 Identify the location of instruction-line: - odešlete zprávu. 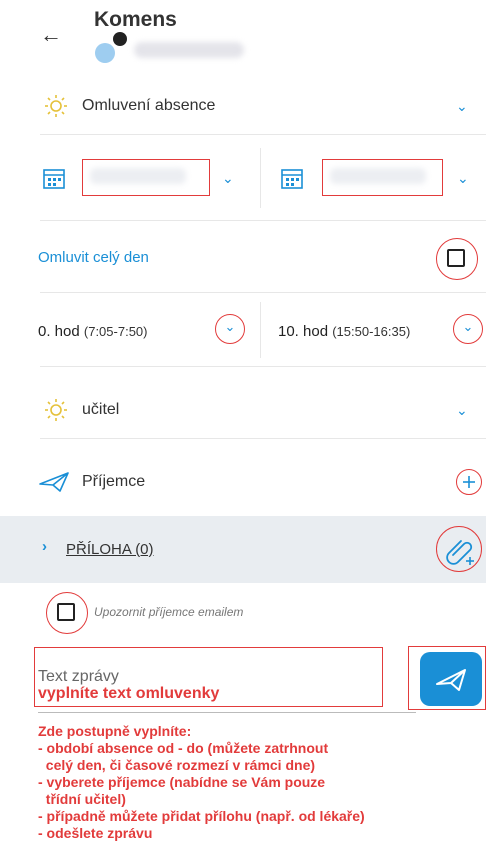
(95, 833).